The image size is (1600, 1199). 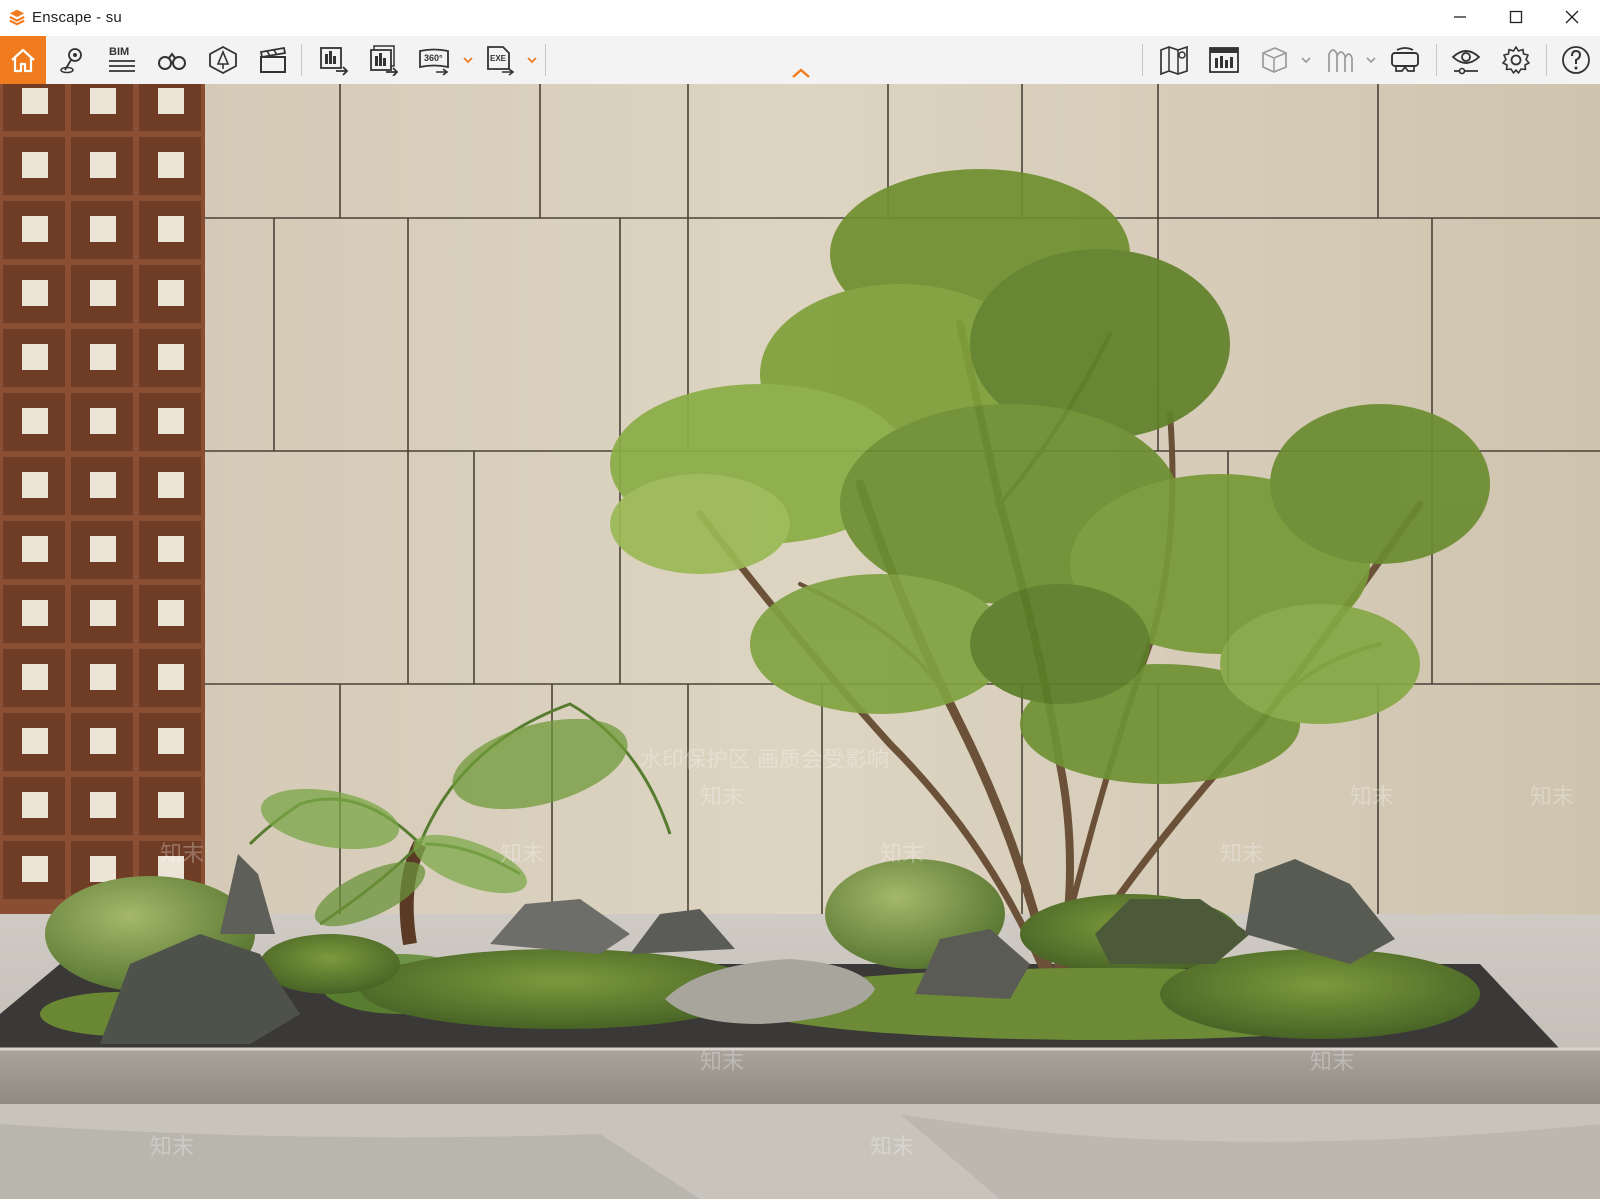 I want to click on bim-info-button, so click(x=1224, y=60).